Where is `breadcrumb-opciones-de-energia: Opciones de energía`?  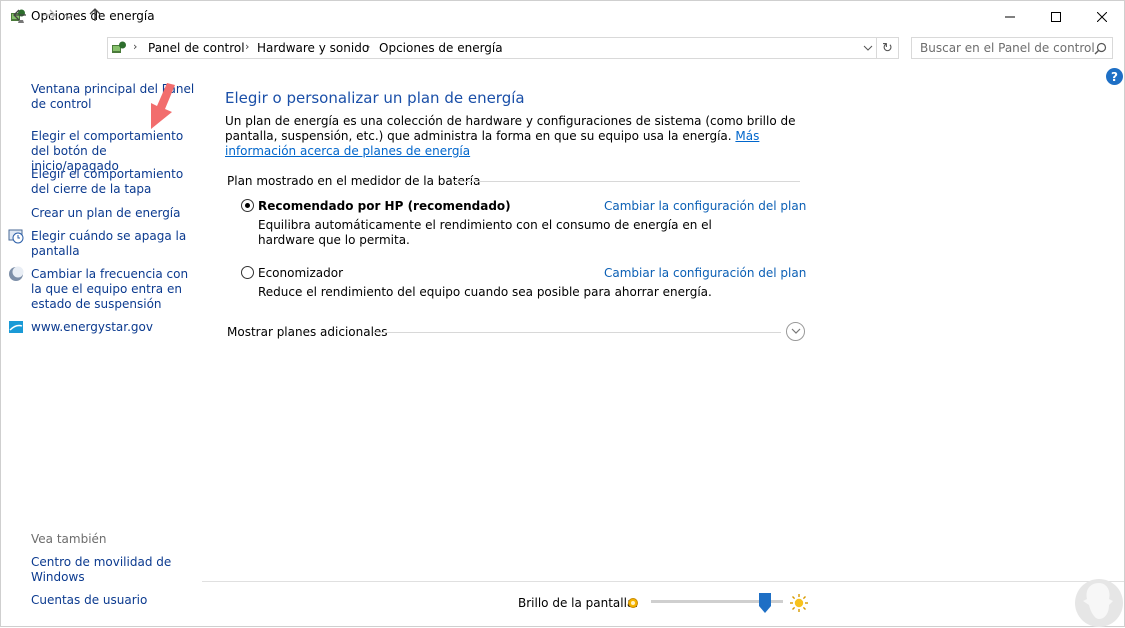 breadcrumb-opciones-de-energia: Opciones de energía is located at coordinates (441, 48).